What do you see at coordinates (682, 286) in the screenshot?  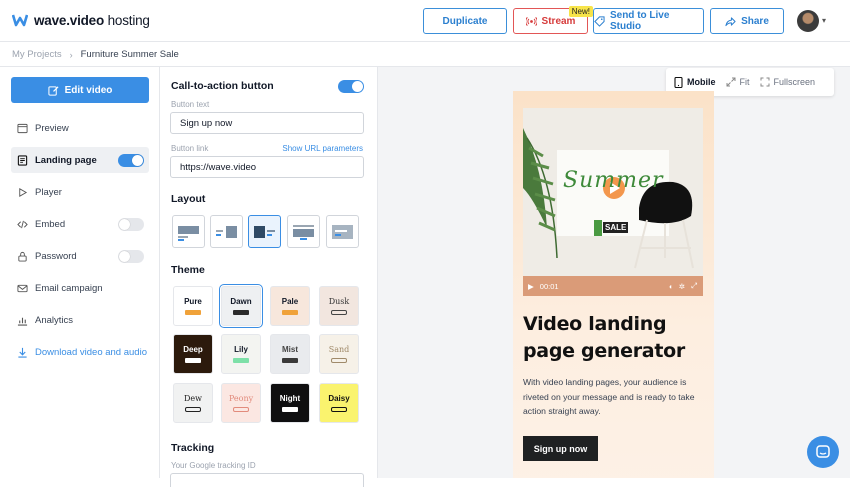 I see `settings-icon: ✲` at bounding box center [682, 286].